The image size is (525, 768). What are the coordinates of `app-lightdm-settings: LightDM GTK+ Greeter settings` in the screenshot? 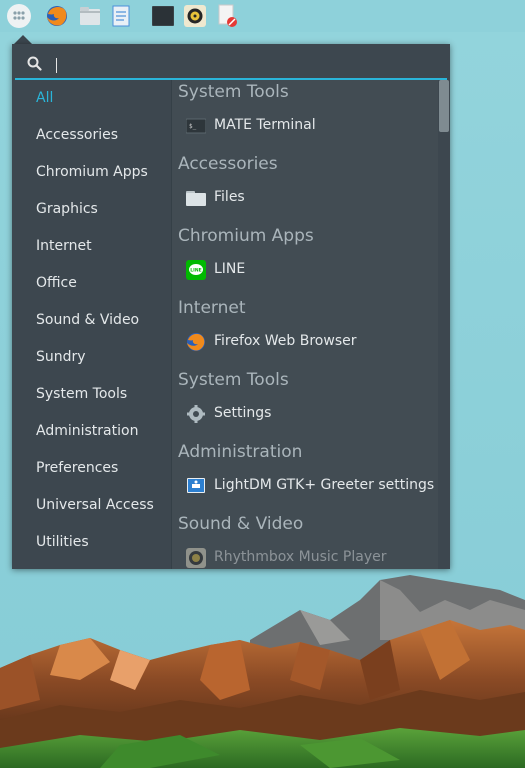 It's located at (305, 486).